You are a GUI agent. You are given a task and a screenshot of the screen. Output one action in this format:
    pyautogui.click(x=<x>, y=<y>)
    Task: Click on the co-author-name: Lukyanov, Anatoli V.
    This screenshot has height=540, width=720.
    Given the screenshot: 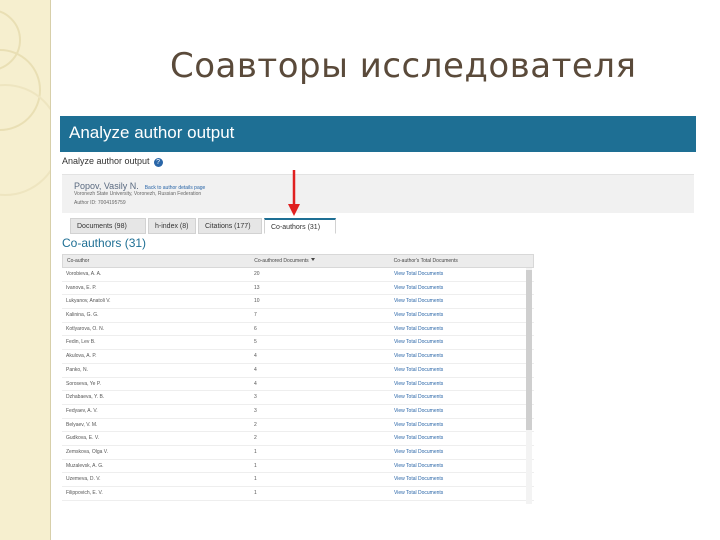 What is the action you would take?
    pyautogui.click(x=88, y=301)
    